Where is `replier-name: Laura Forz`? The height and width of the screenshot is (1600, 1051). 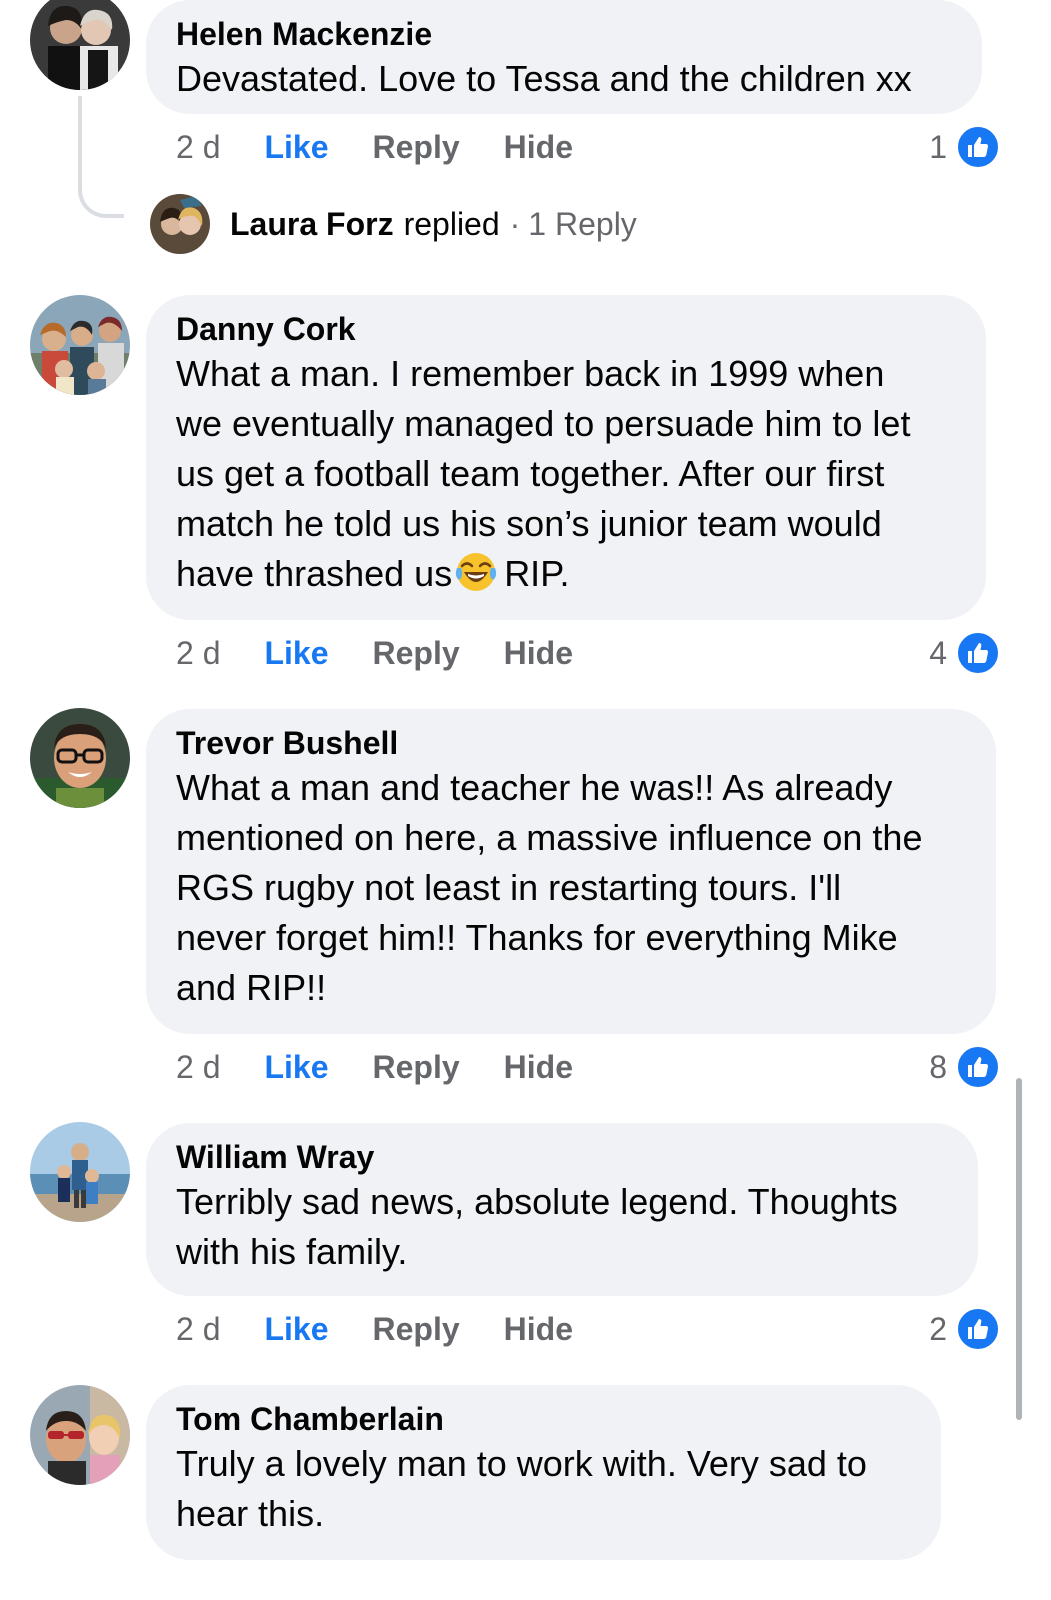
replier-name: Laura Forz is located at coordinates (312, 223).